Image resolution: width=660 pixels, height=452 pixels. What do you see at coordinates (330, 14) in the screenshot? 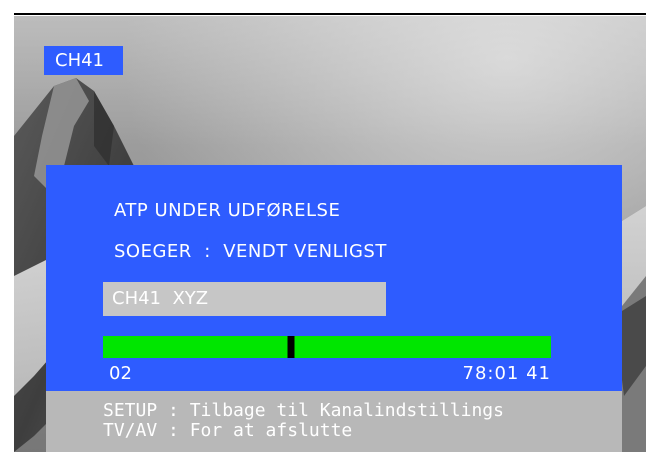
I see `top-divider` at bounding box center [330, 14].